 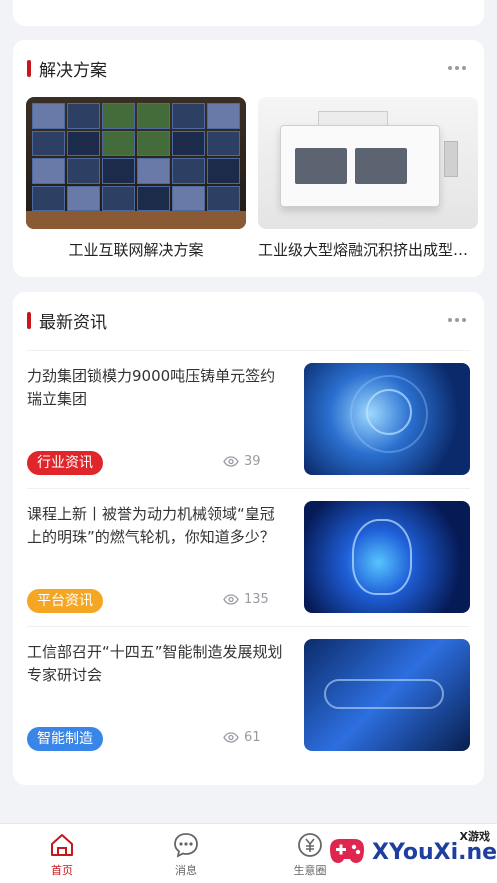 What do you see at coordinates (252, 737) in the screenshot?
I see `news-view-count: 61` at bounding box center [252, 737].